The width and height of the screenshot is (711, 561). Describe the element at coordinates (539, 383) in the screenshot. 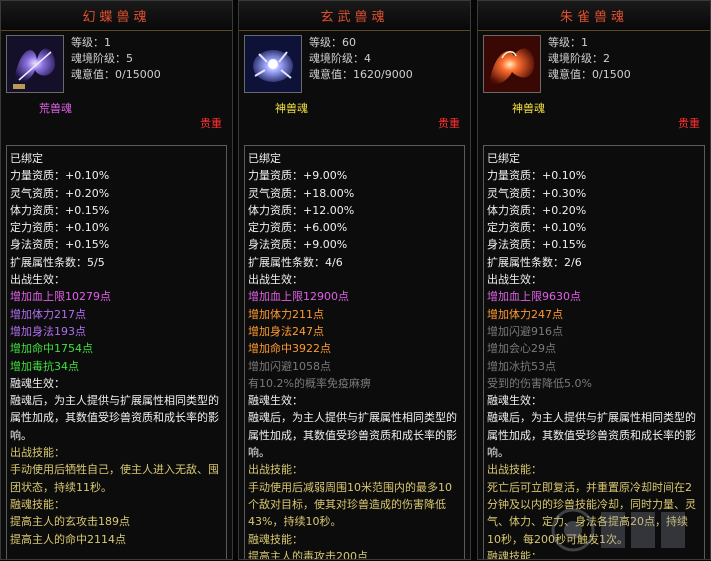

I see `detail-line: 受到的伤害降低5.0%` at that location.